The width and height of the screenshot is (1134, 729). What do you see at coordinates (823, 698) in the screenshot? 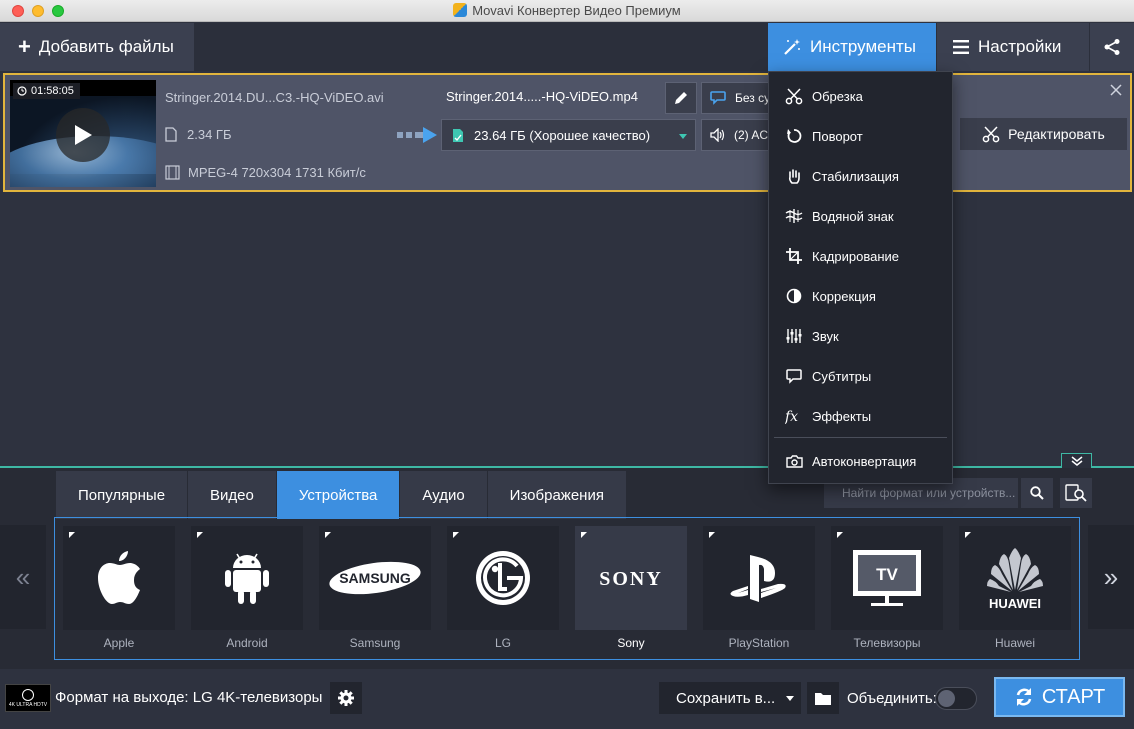
I see `open-folder-button` at bounding box center [823, 698].